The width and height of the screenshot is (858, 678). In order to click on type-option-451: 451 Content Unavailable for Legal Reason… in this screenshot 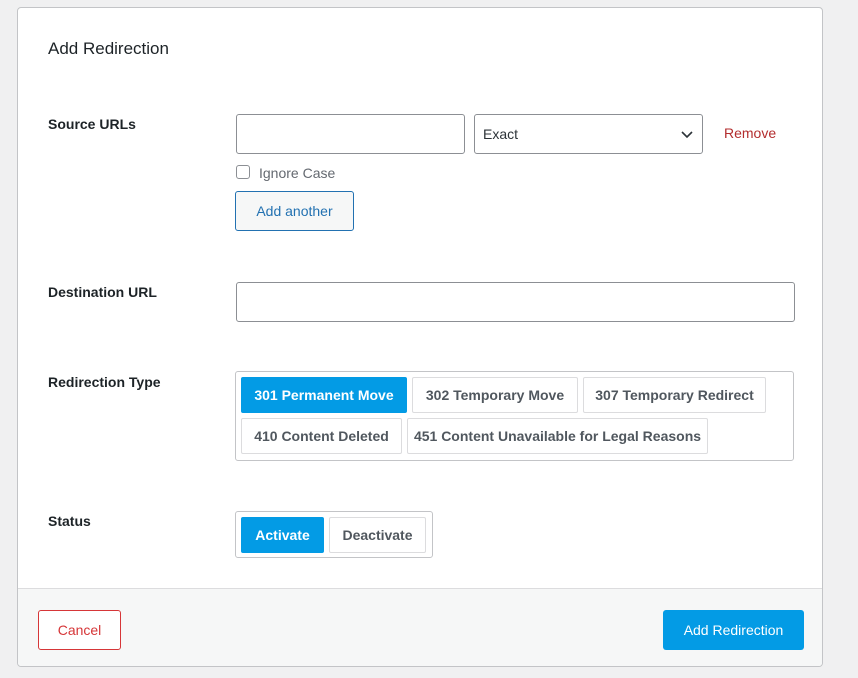, I will do `click(557, 436)`.